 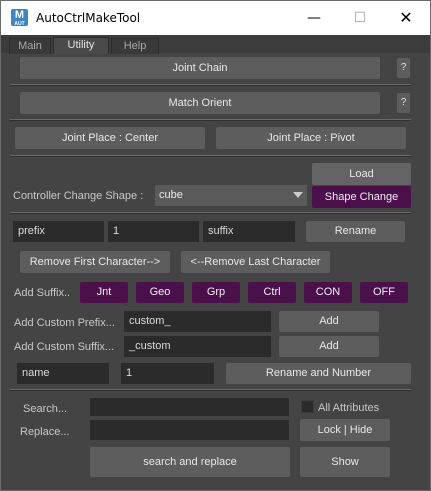 I want to click on rename-and-number-button: Rename and Number, so click(x=318, y=373).